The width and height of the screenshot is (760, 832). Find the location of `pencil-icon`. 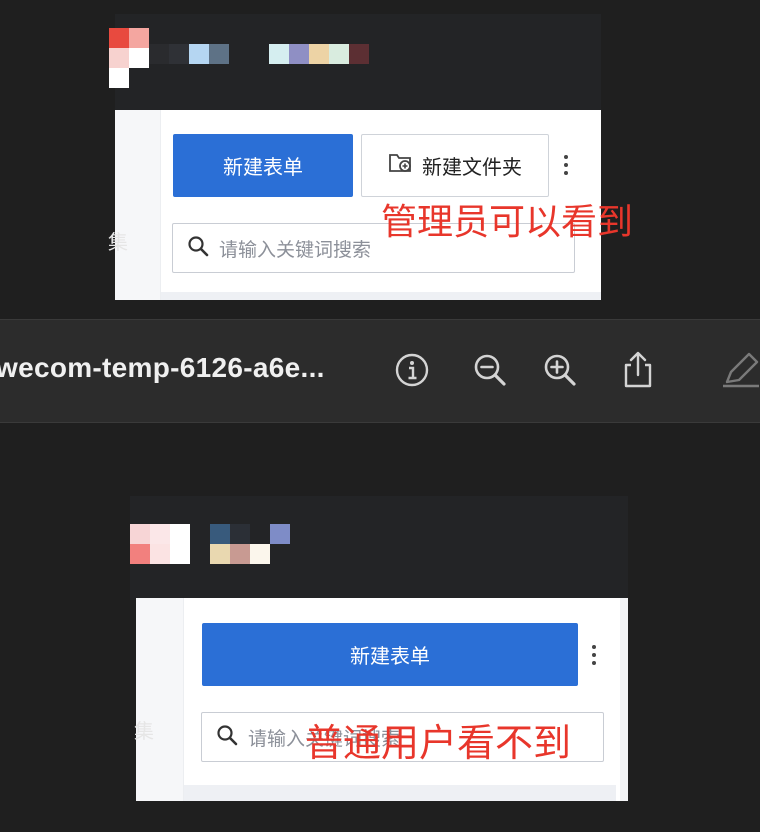

pencil-icon is located at coordinates (740, 372).